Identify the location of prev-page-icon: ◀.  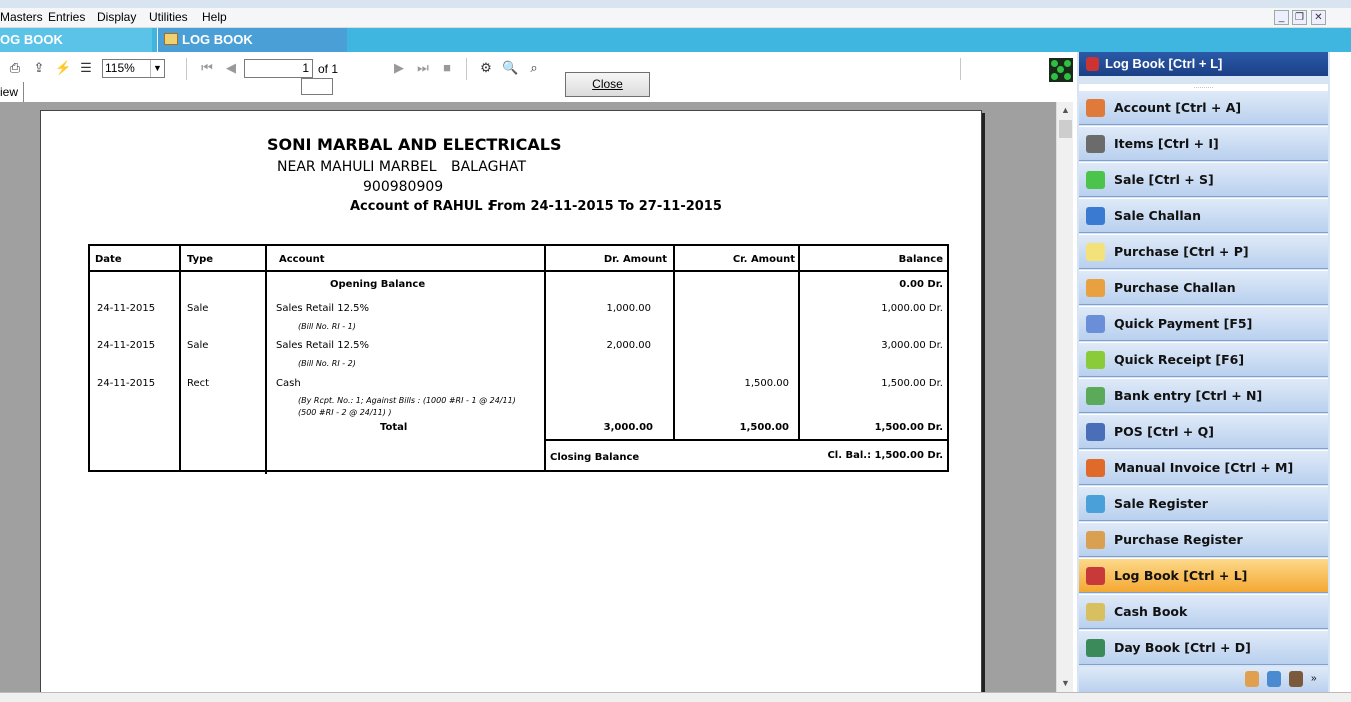
(231, 68).